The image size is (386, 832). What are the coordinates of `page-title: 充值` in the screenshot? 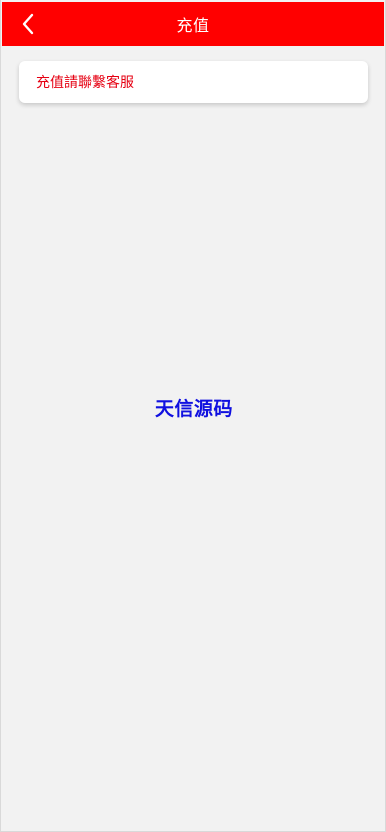 It's located at (193, 25).